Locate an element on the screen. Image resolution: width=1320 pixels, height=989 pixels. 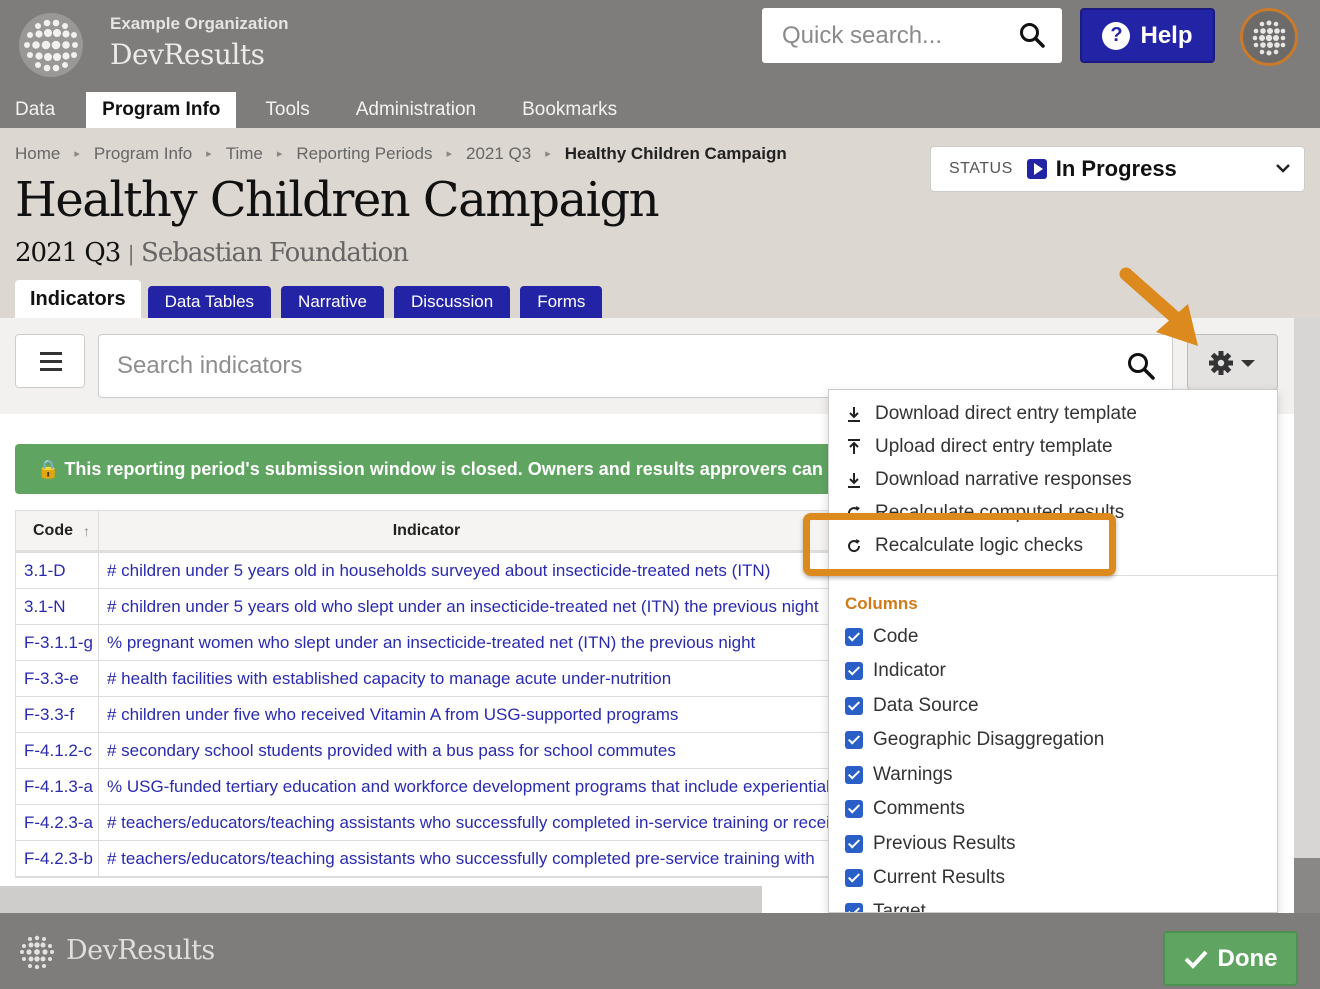
breadcrumb-time: Time is located at coordinates (244, 154).